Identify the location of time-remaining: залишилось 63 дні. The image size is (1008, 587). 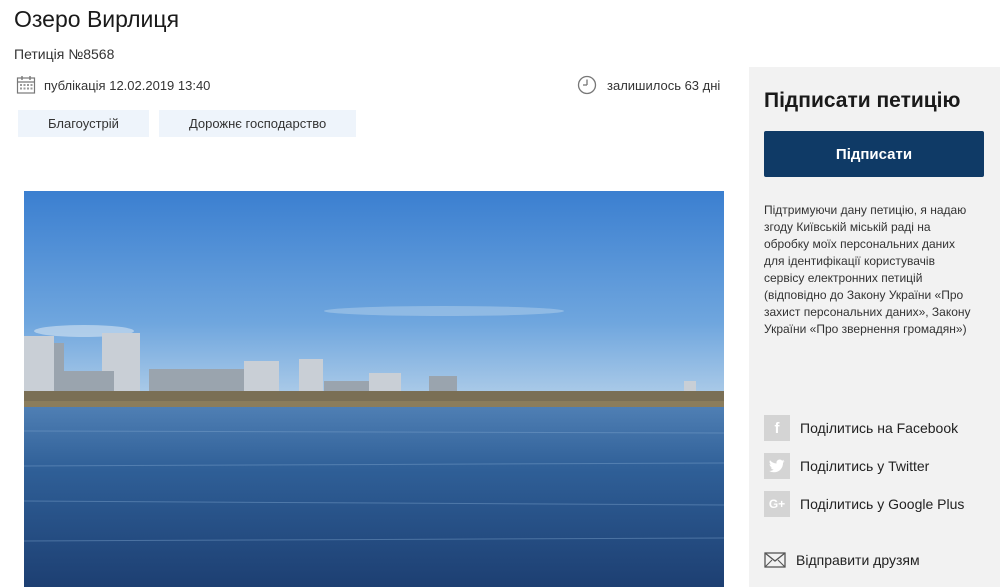
(648, 85).